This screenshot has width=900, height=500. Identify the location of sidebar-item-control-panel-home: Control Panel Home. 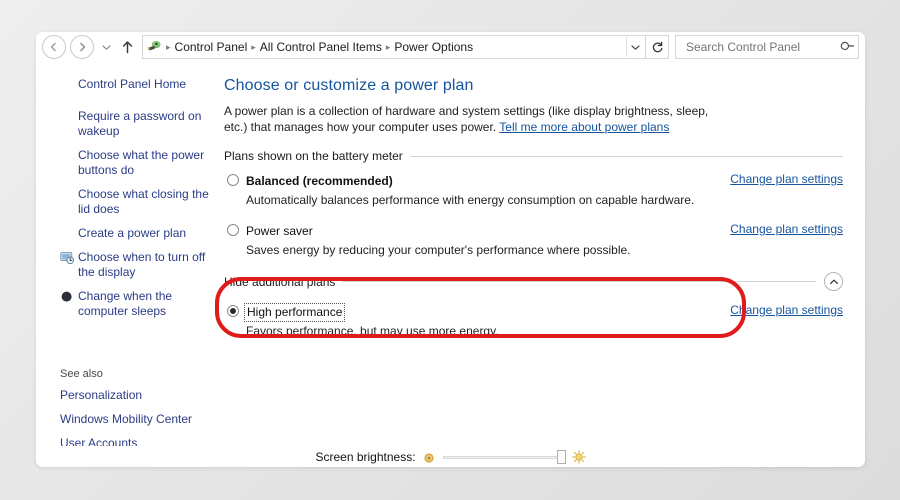
(142, 84).